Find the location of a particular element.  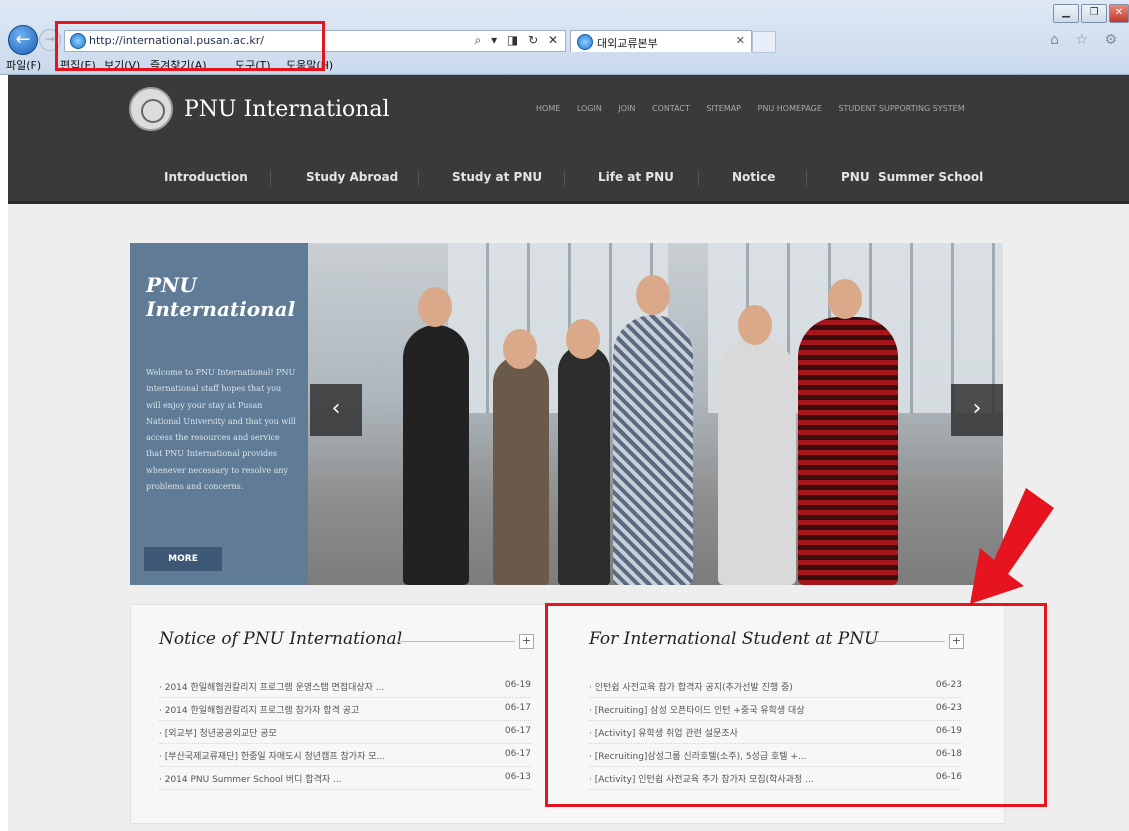

window-controls: ▁ ❐ ✕ is located at coordinates (1090, 13).